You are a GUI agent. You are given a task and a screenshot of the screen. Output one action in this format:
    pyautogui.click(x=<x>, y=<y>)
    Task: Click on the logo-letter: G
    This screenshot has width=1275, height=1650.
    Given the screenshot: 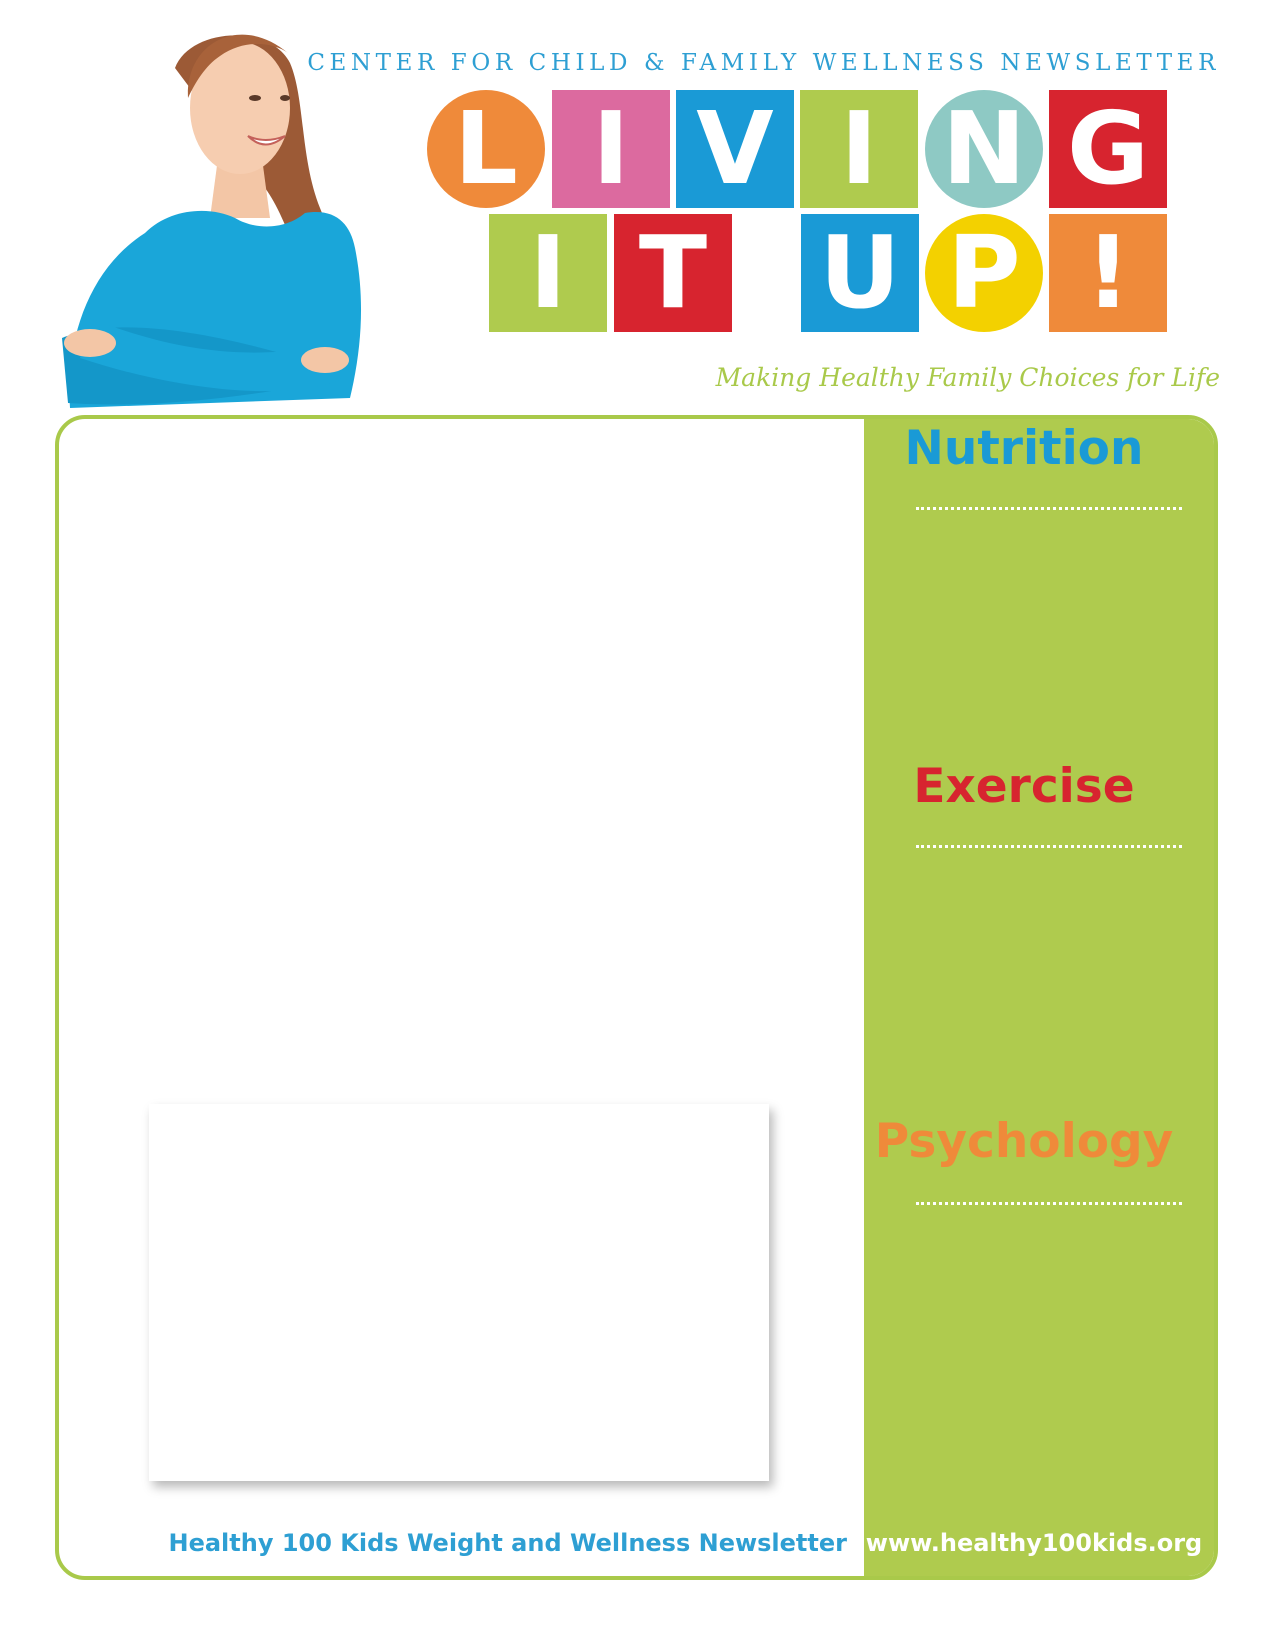 What is the action you would take?
    pyautogui.click(x=1108, y=149)
    